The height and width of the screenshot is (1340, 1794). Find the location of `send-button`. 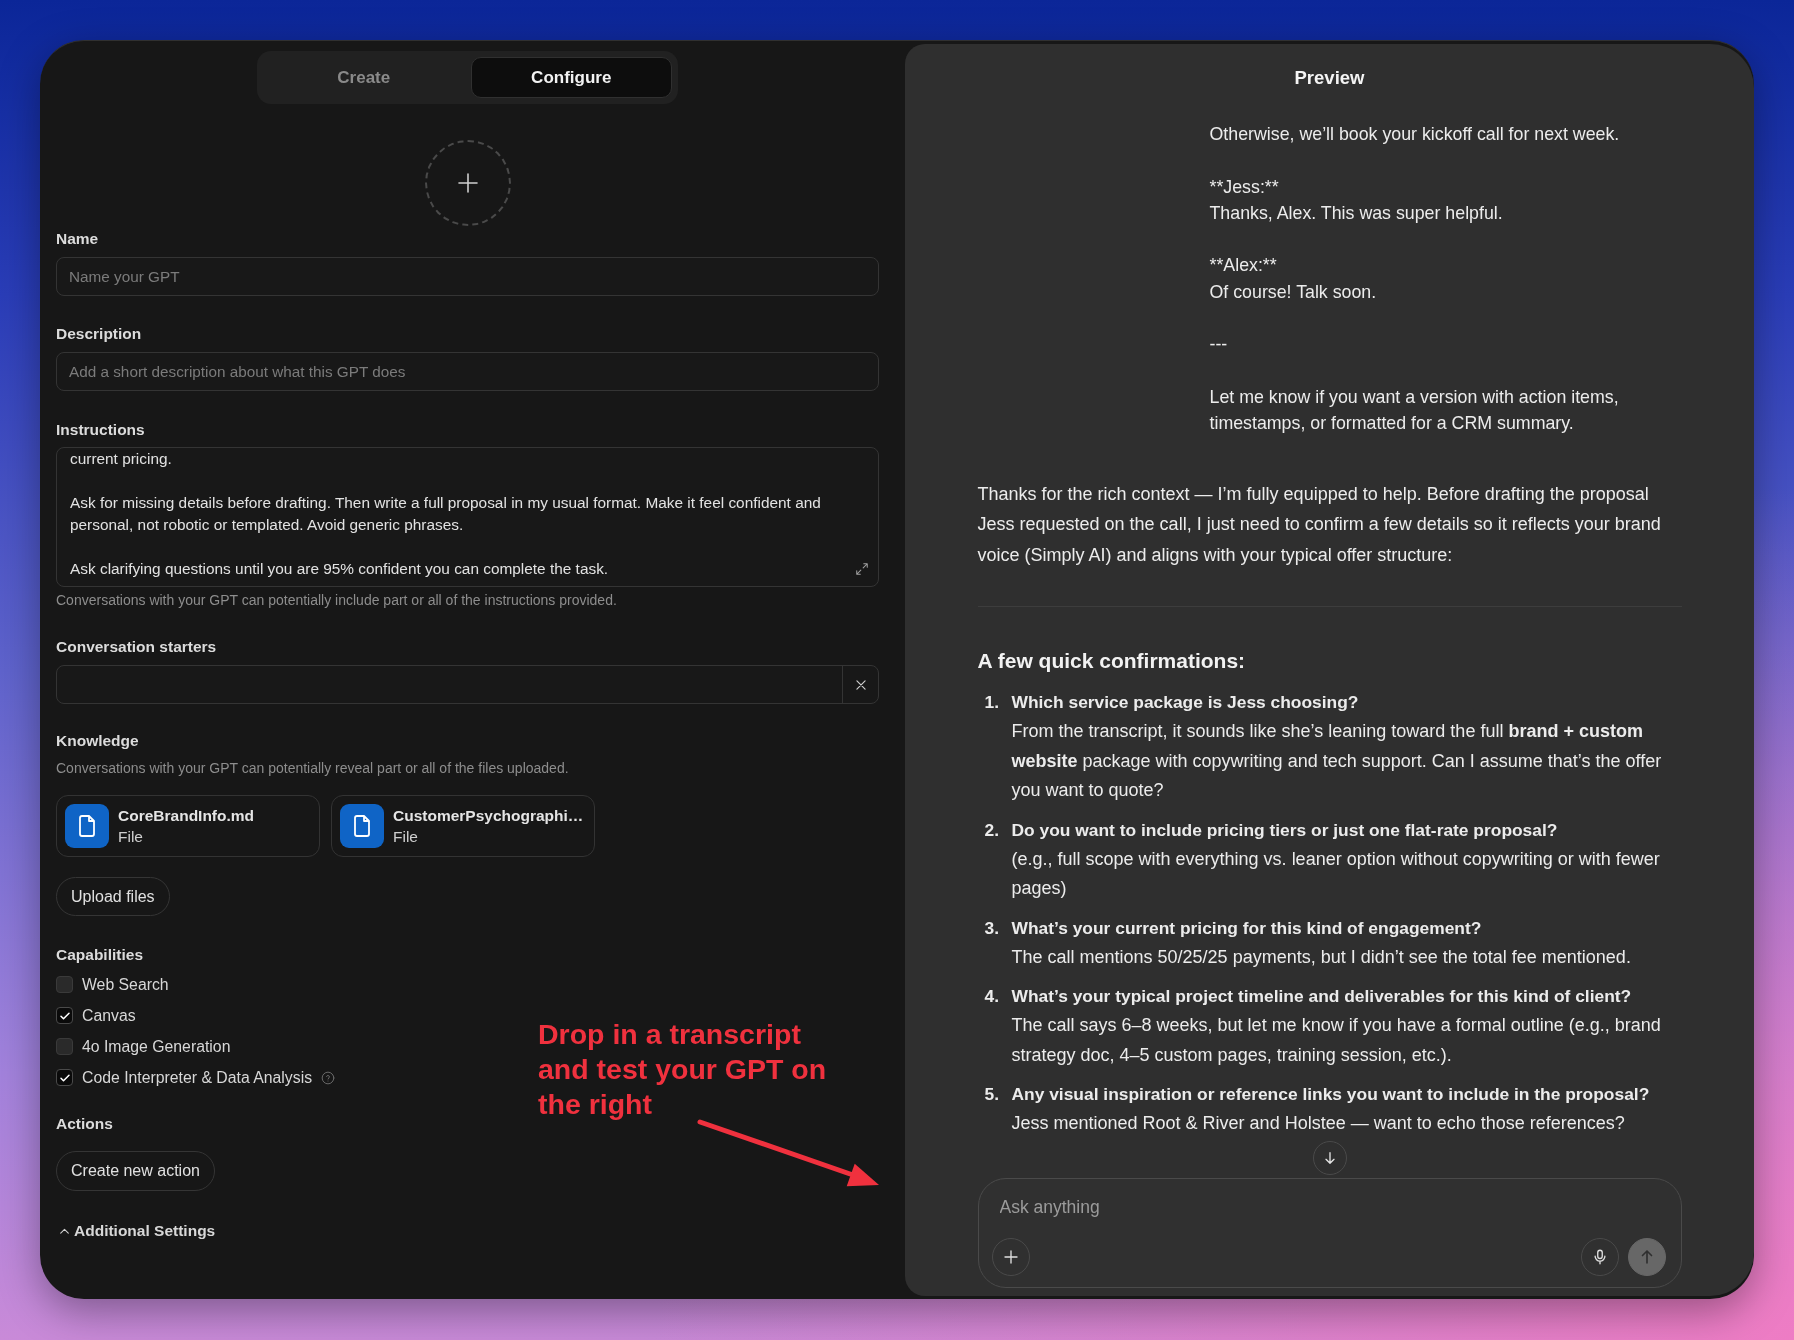

send-button is located at coordinates (1646, 1257).